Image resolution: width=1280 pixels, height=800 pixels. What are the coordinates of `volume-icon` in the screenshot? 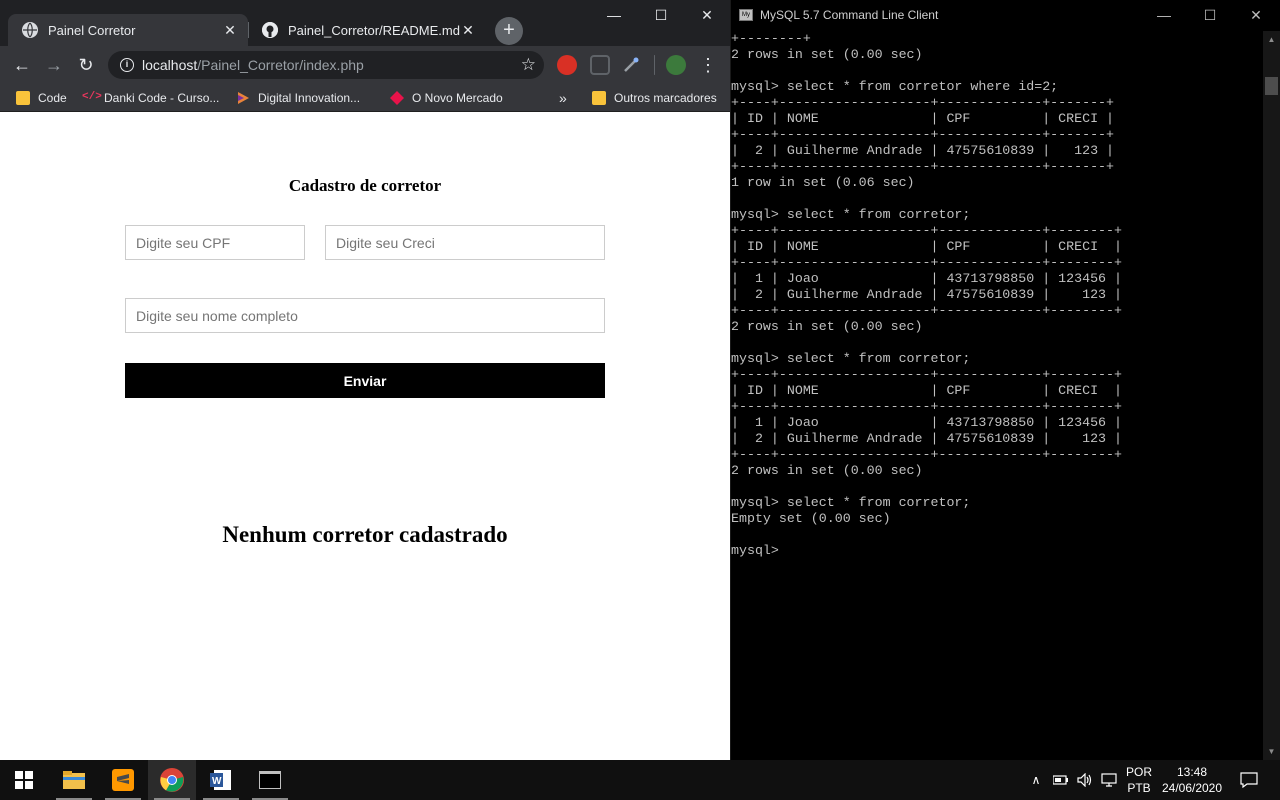 It's located at (1085, 780).